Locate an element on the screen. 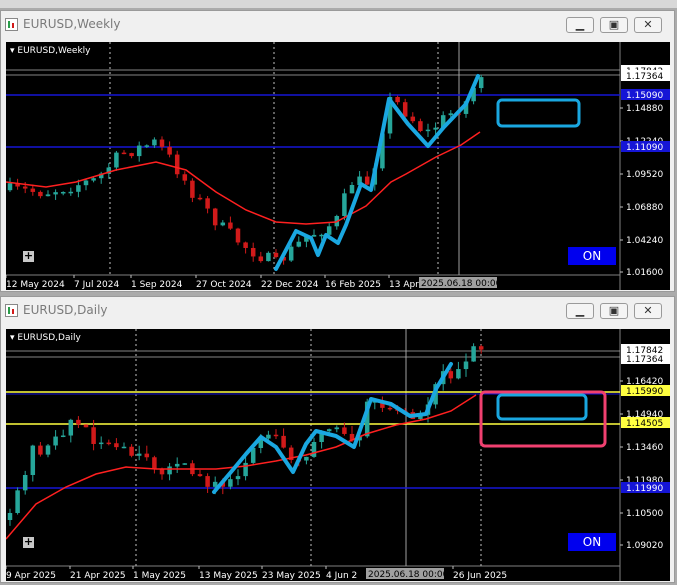  price-tag-label: 1.17364 is located at coordinates (644, 360).